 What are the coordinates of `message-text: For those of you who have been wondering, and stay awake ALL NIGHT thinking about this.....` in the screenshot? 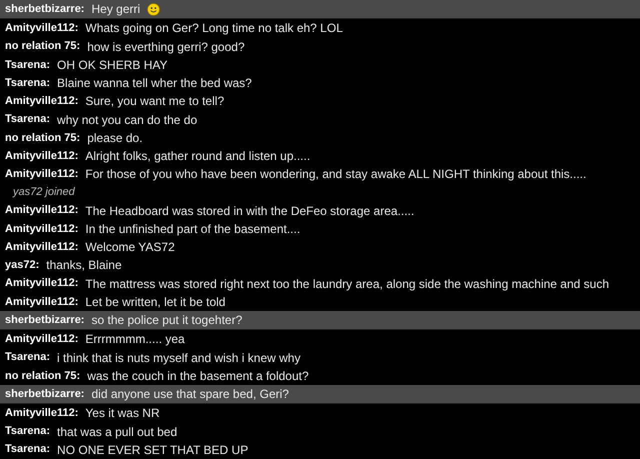 It's located at (335, 175).